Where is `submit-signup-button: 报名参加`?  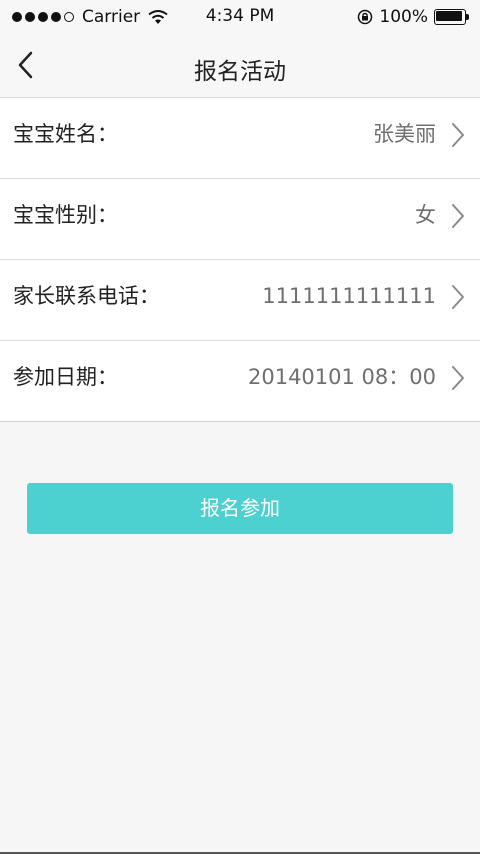 submit-signup-button: 报名参加 is located at coordinates (240, 508).